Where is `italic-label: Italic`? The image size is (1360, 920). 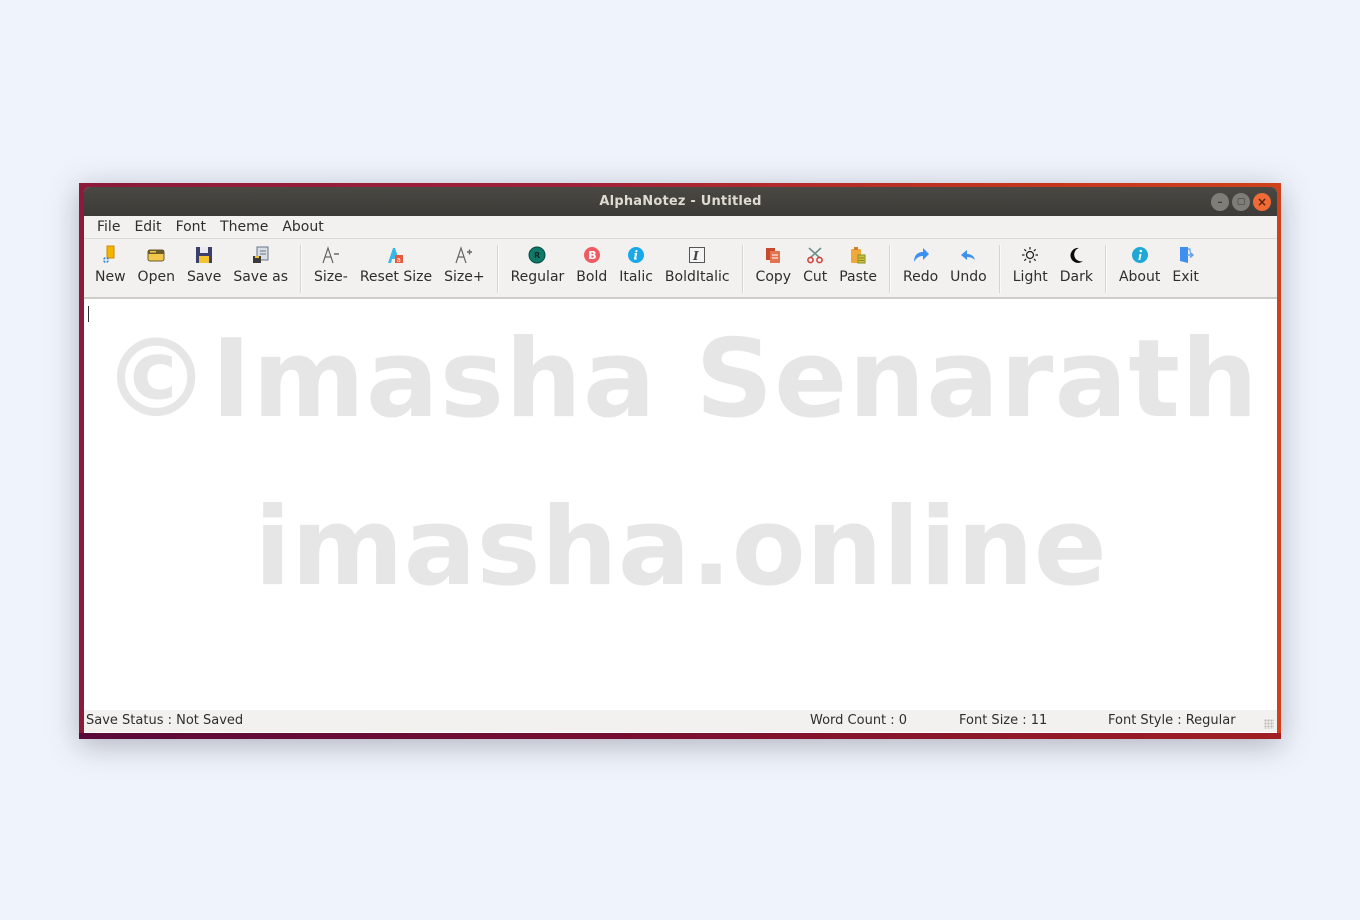
italic-label: Italic is located at coordinates (636, 277).